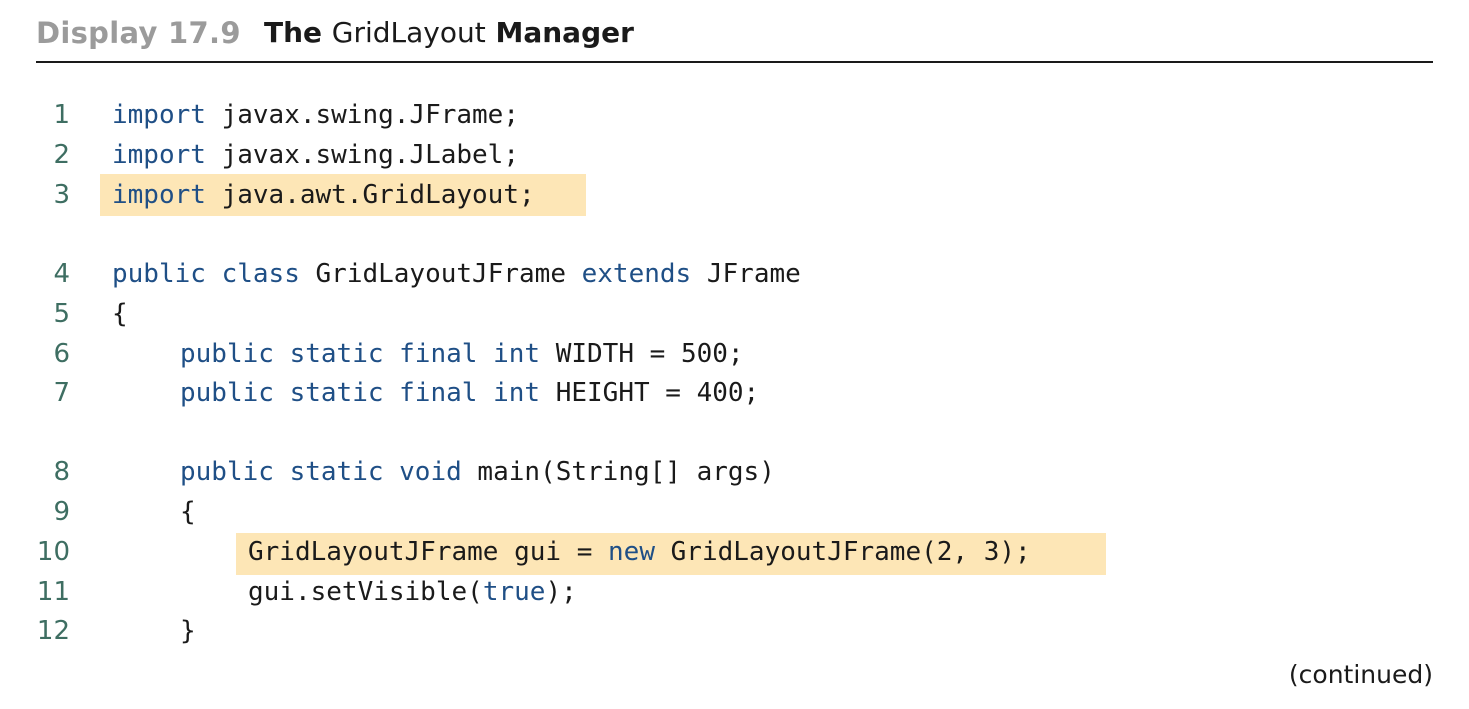 This screenshot has height=709, width=1469. I want to click on keyword: void, so click(430, 472).